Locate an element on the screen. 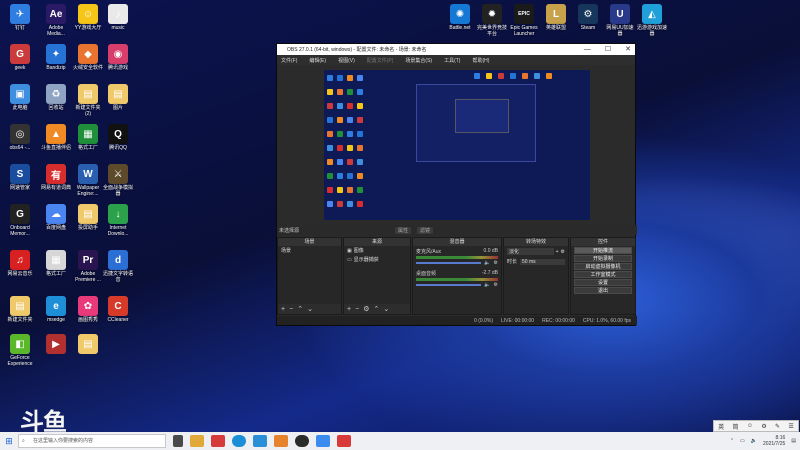 This screenshot has width=800, height=450. desktop-icon: ▤ is located at coordinates (88, 344).